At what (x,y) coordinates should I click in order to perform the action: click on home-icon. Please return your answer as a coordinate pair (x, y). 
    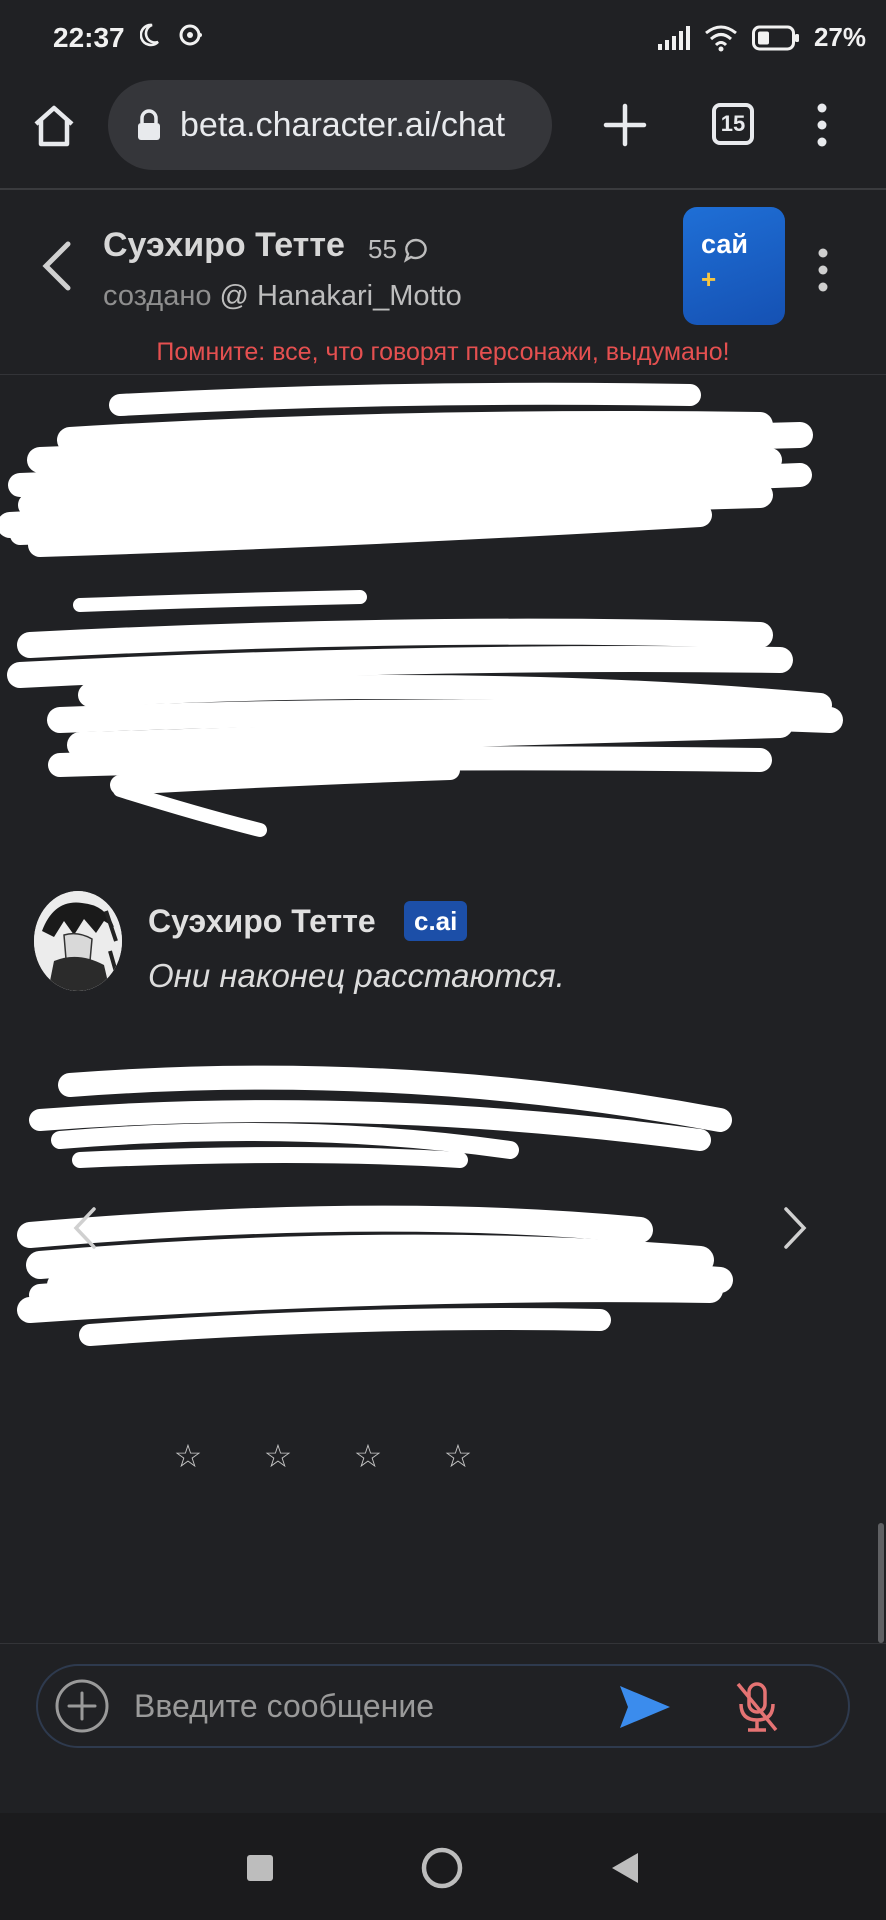
    Looking at the image, I should click on (54, 126).